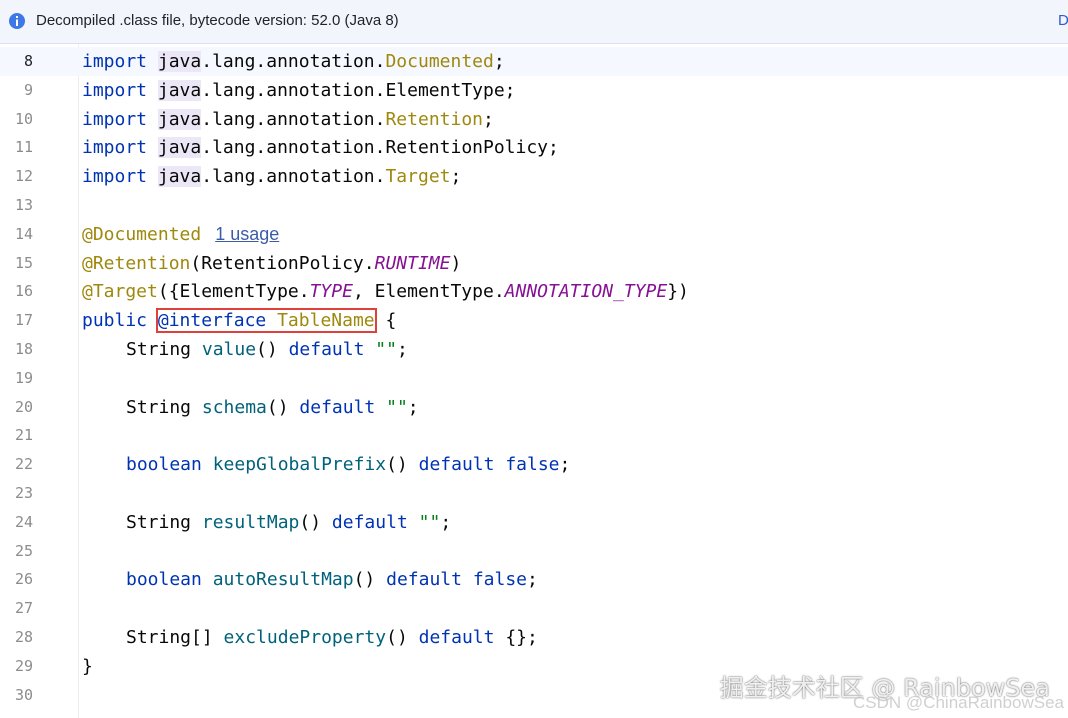  What do you see at coordinates (23, 262) in the screenshot?
I see `line-number: 15` at bounding box center [23, 262].